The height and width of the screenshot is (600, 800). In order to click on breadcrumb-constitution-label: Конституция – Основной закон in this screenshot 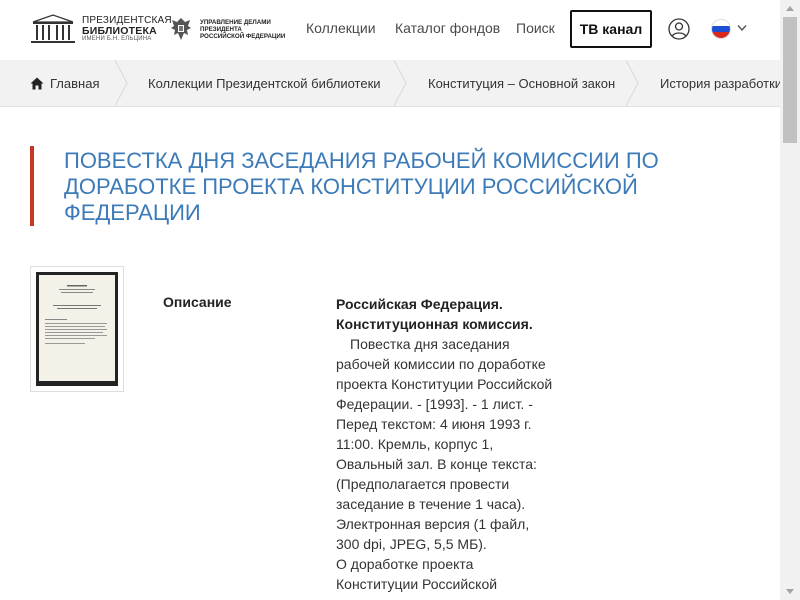, I will do `click(522, 83)`.